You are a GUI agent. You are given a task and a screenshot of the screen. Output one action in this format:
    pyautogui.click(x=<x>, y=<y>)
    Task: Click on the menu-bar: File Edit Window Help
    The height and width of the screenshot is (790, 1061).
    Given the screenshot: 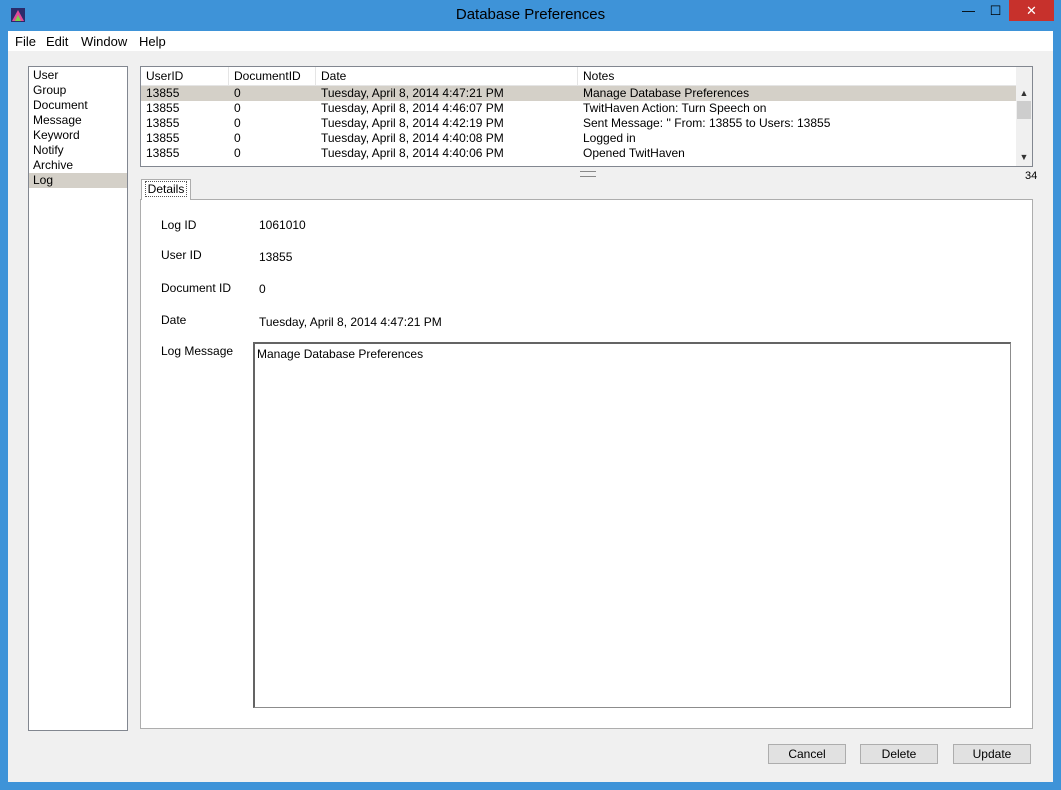 What is the action you would take?
    pyautogui.click(x=530, y=41)
    